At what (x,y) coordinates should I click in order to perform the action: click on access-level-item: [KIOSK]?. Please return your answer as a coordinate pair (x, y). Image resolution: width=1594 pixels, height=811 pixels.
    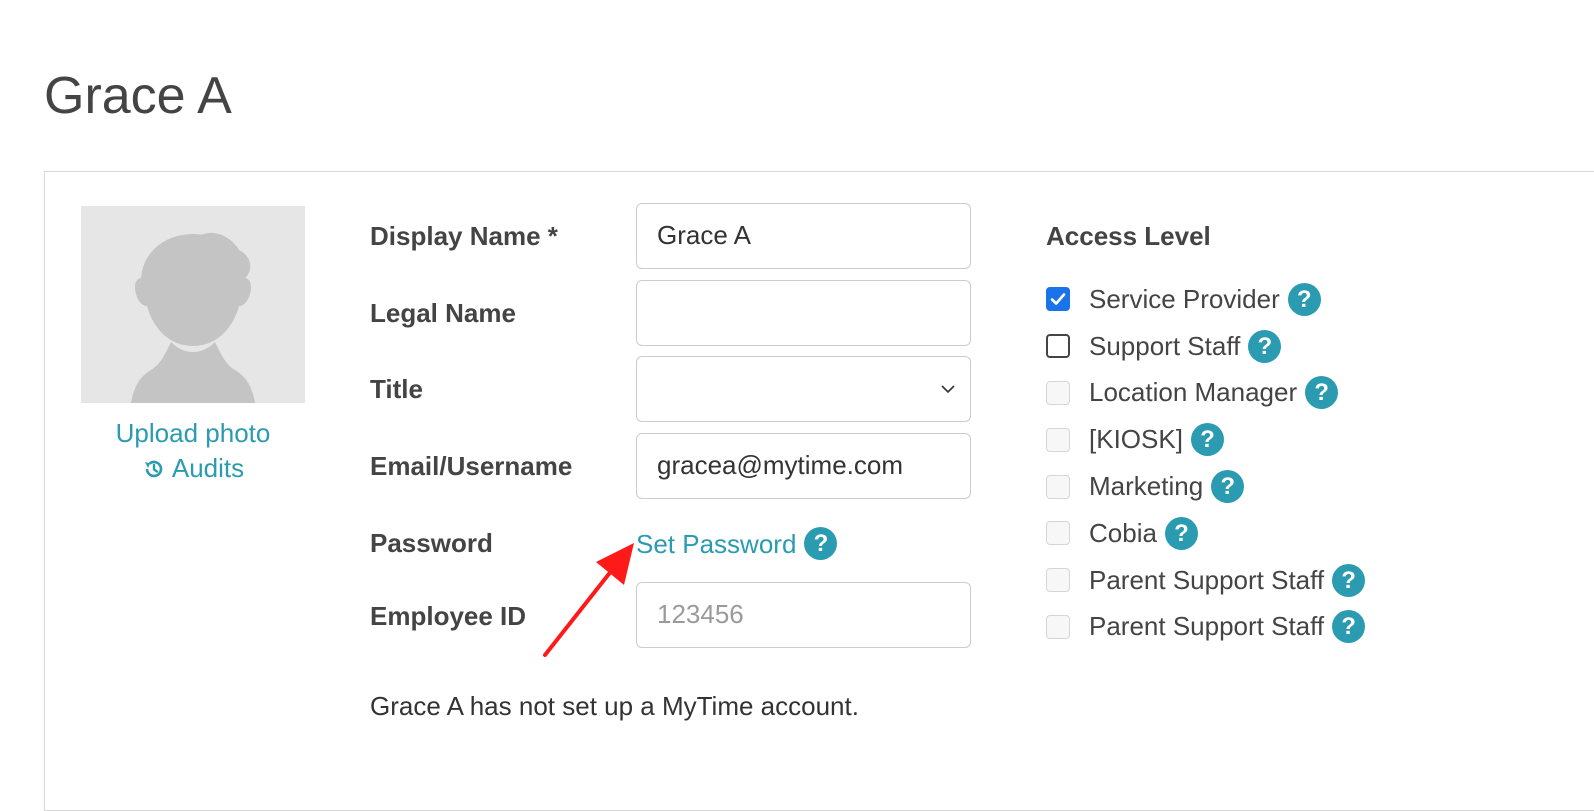
    Looking at the image, I should click on (1205, 439).